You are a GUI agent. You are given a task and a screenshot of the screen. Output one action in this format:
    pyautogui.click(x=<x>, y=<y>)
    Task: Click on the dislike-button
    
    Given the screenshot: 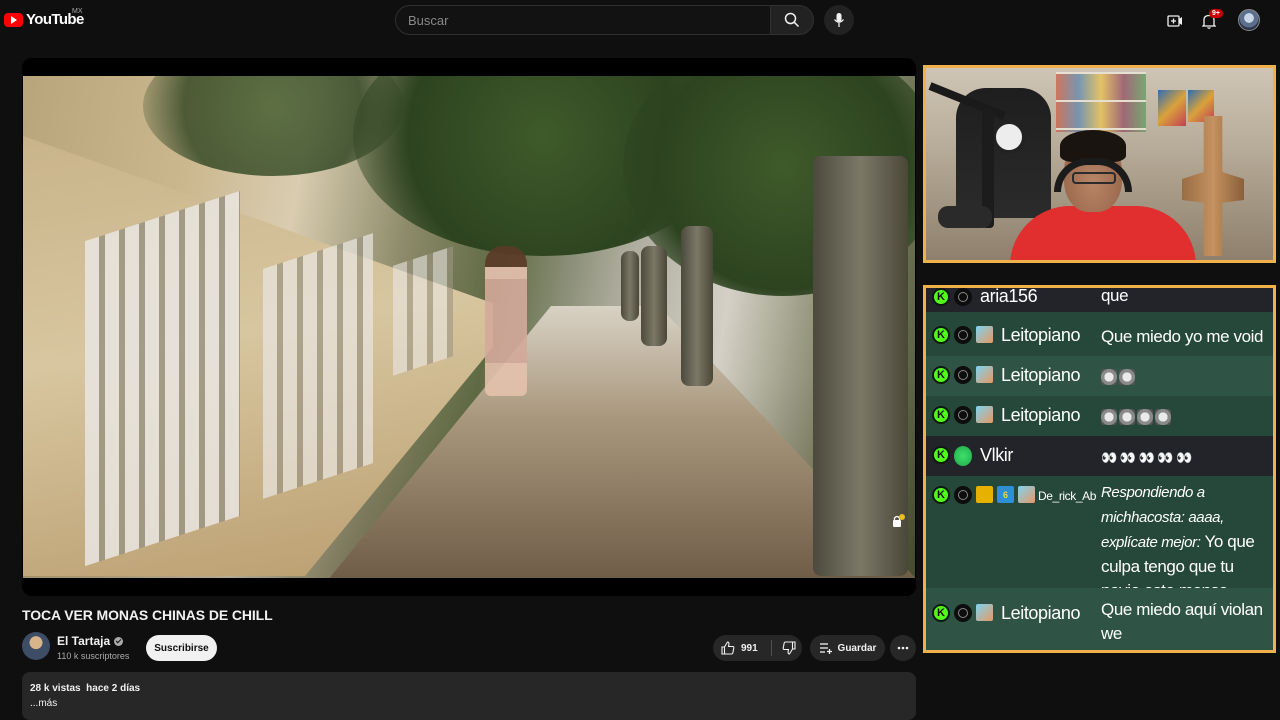 What is the action you would take?
    pyautogui.click(x=788, y=648)
    